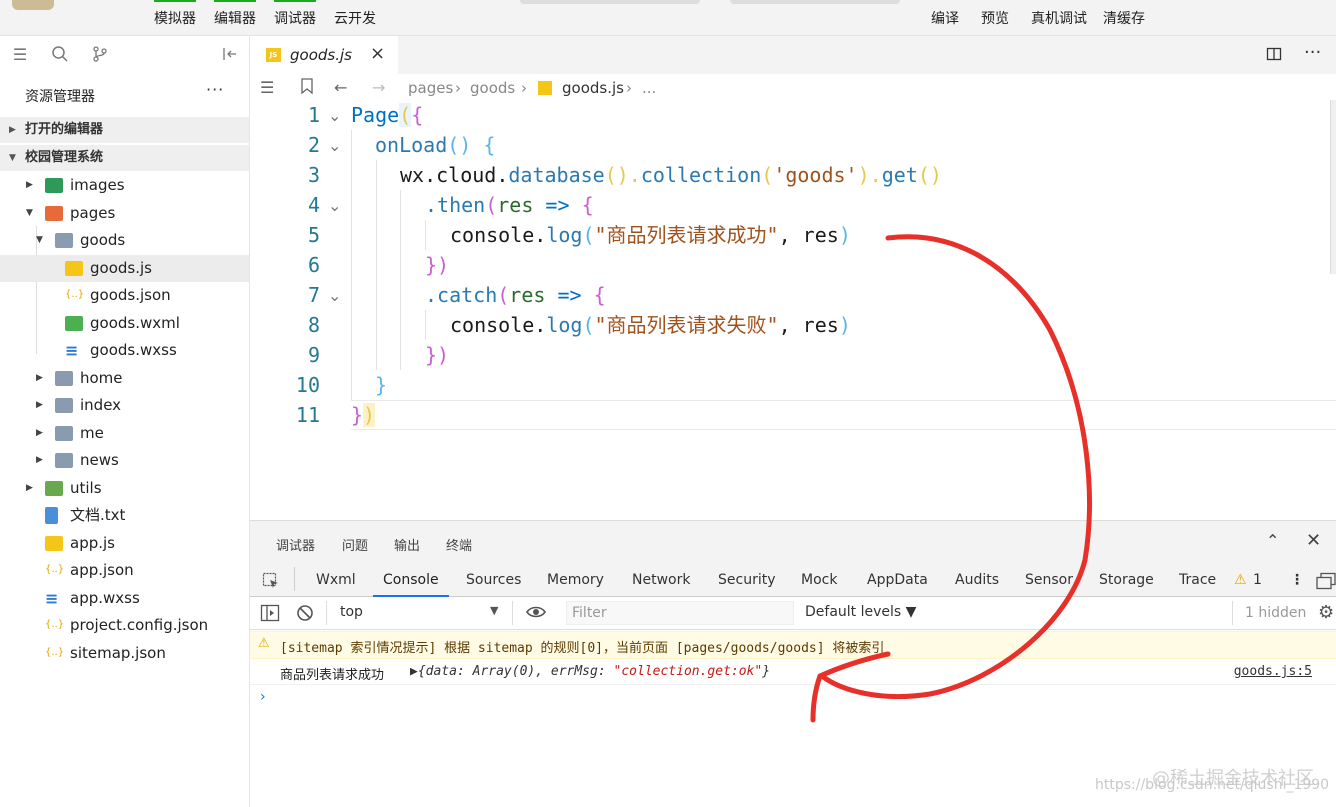 The height and width of the screenshot is (807, 1336). What do you see at coordinates (124, 515) in the screenshot?
I see `tree-item: 文档.txt` at bounding box center [124, 515].